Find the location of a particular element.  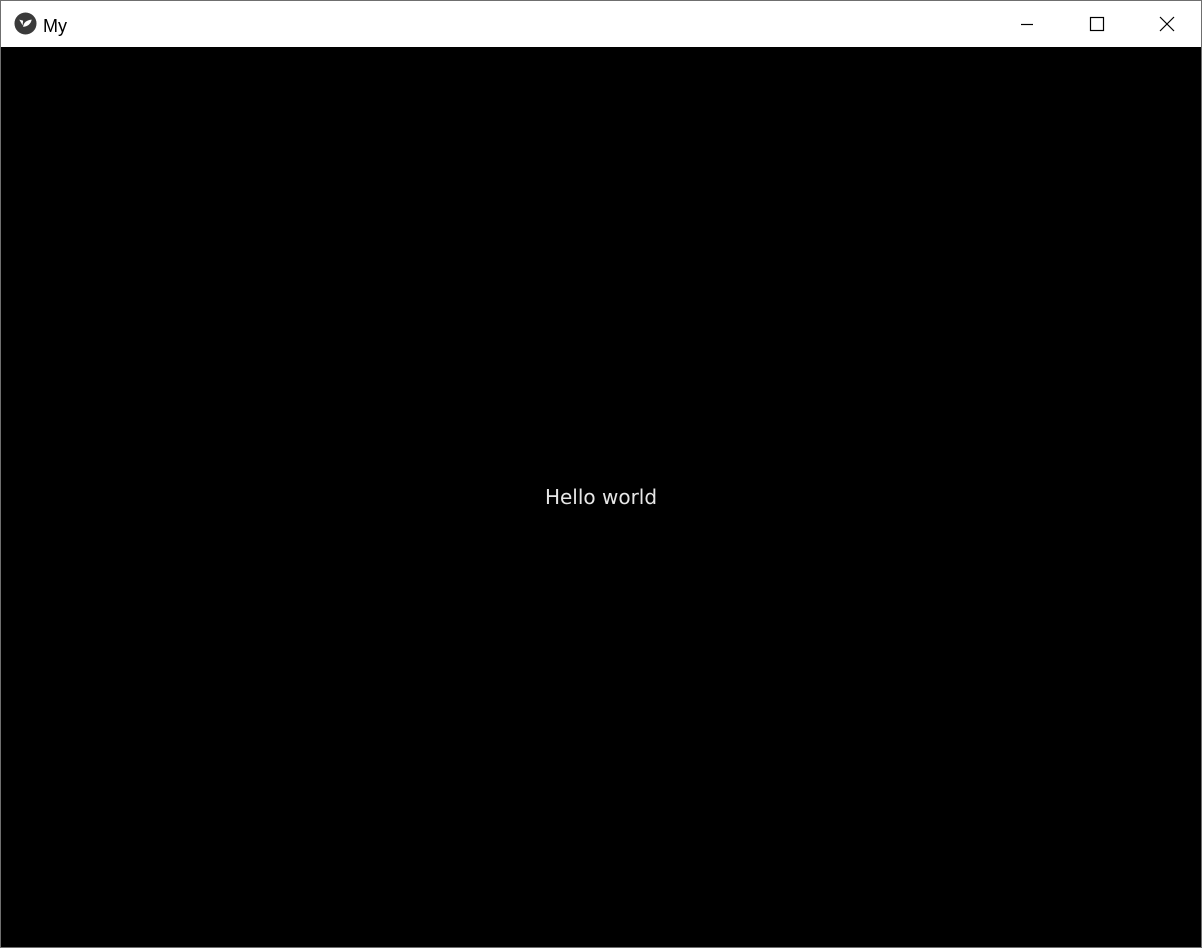

title-bar: My is located at coordinates (601, 24).